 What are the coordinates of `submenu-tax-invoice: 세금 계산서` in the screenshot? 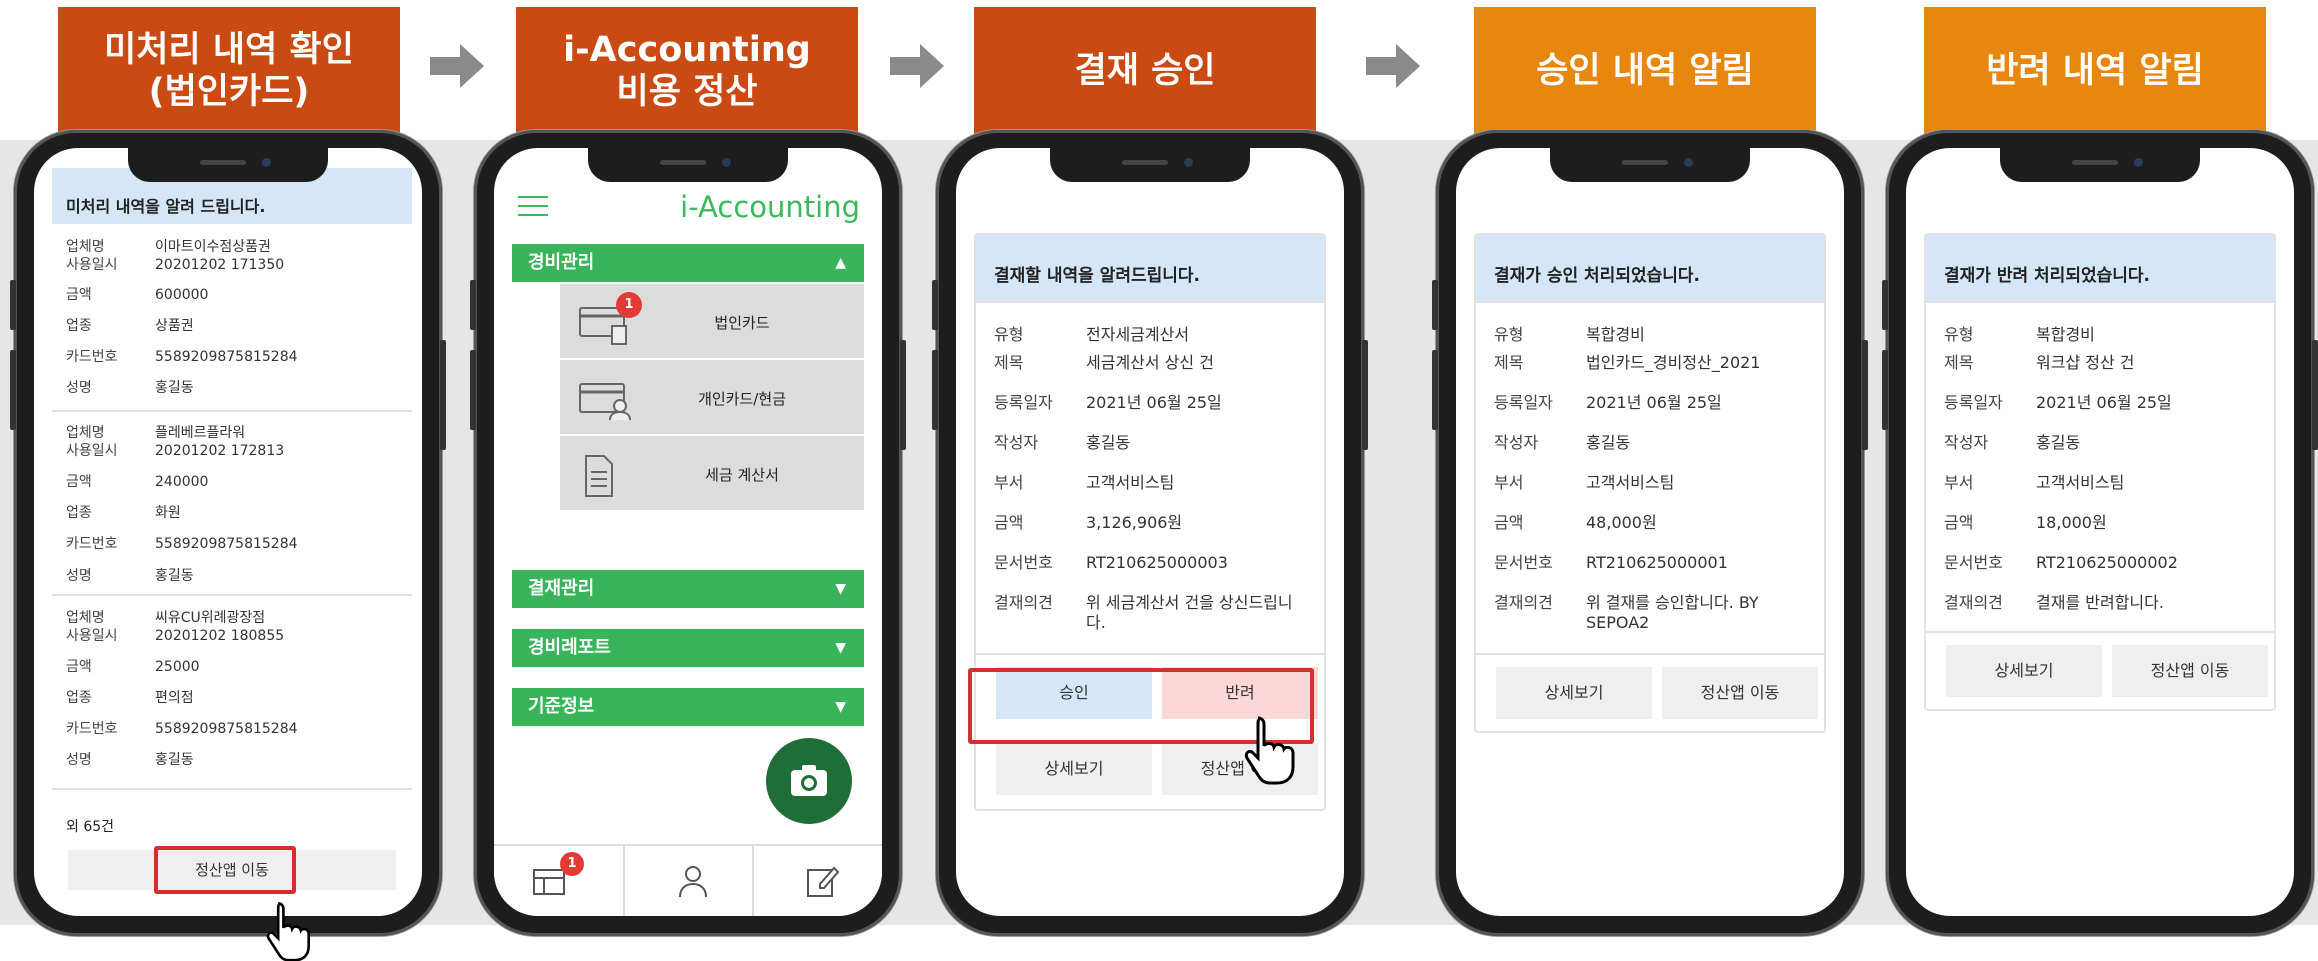 It's located at (712, 473).